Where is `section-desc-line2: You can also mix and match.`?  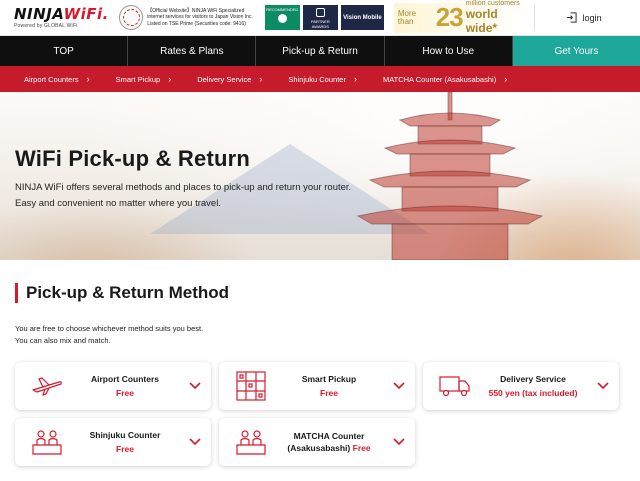
section-desc-line2: You can also mix and match. is located at coordinates (63, 340).